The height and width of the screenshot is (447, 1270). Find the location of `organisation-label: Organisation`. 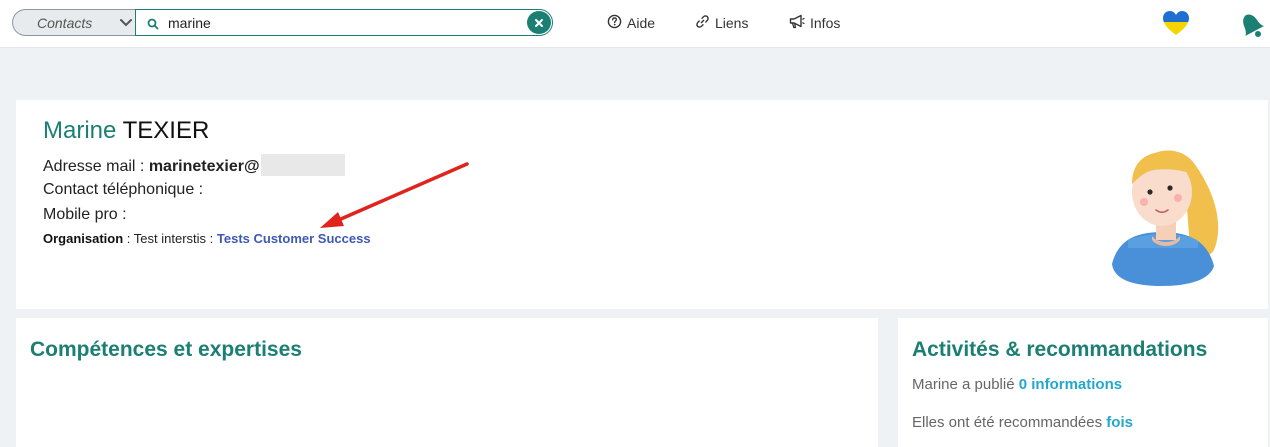

organisation-label: Organisation is located at coordinates (83, 238).